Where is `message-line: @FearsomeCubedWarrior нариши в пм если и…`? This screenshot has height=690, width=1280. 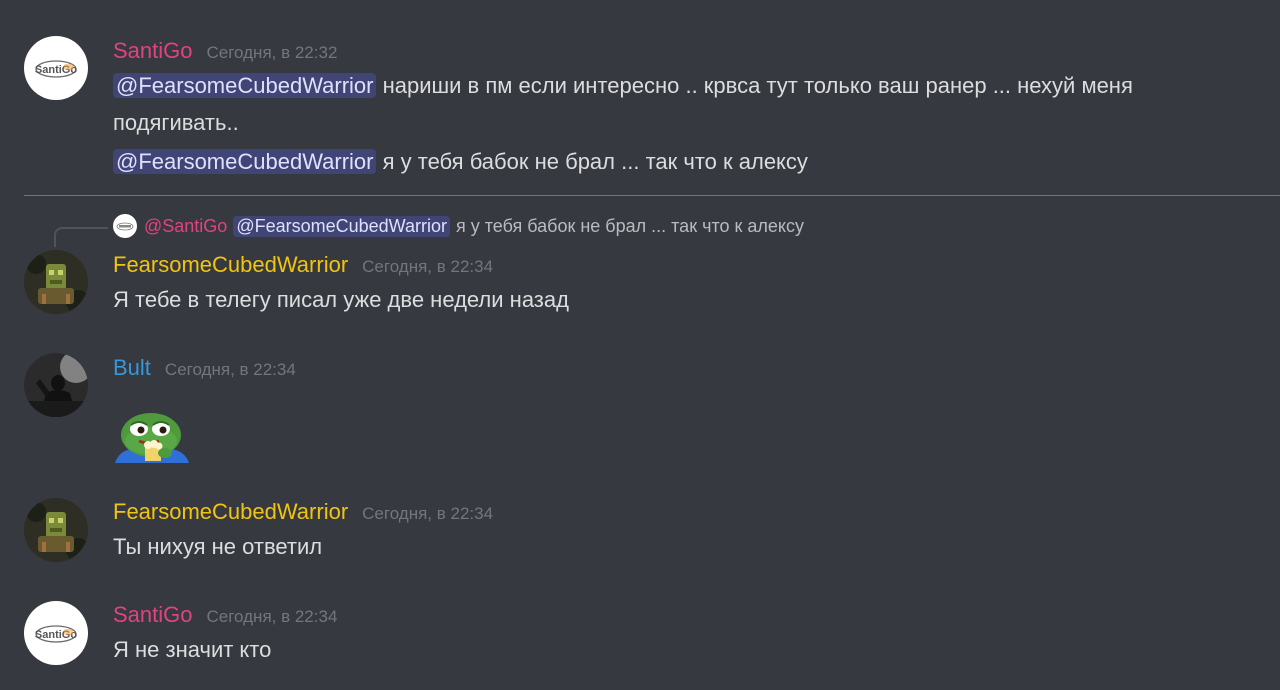
message-line: @FearsomeCubedWarrior нариши в пм если и… is located at coordinates (623, 86).